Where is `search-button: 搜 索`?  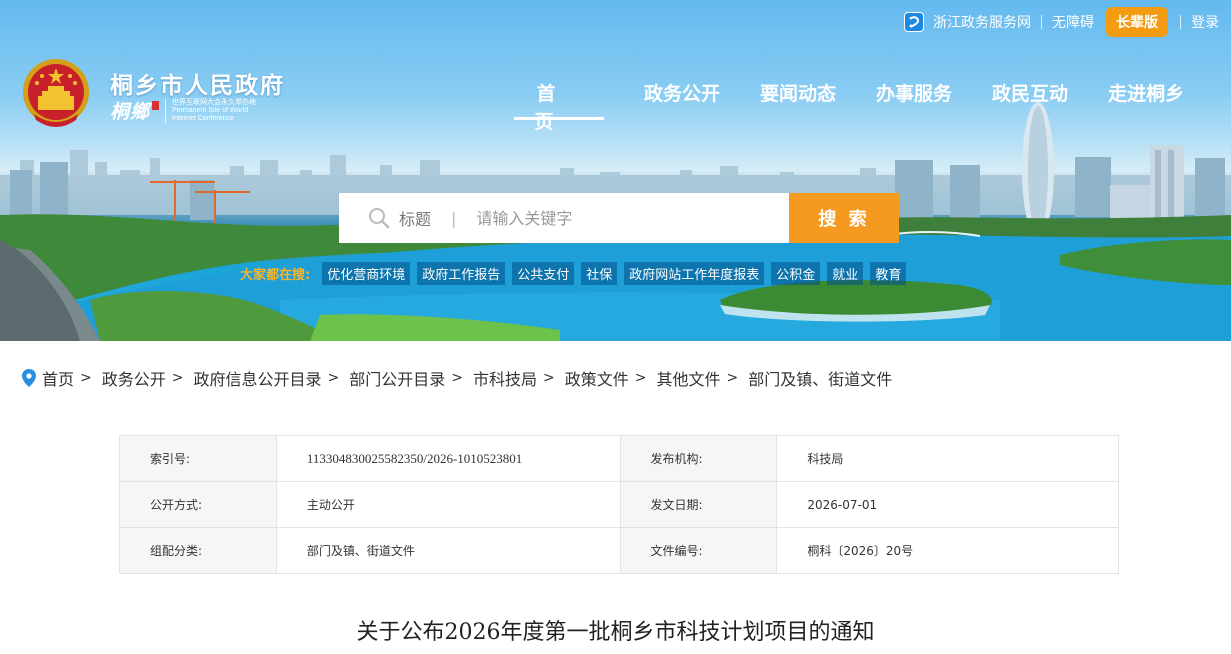 search-button: 搜 索 is located at coordinates (844, 218).